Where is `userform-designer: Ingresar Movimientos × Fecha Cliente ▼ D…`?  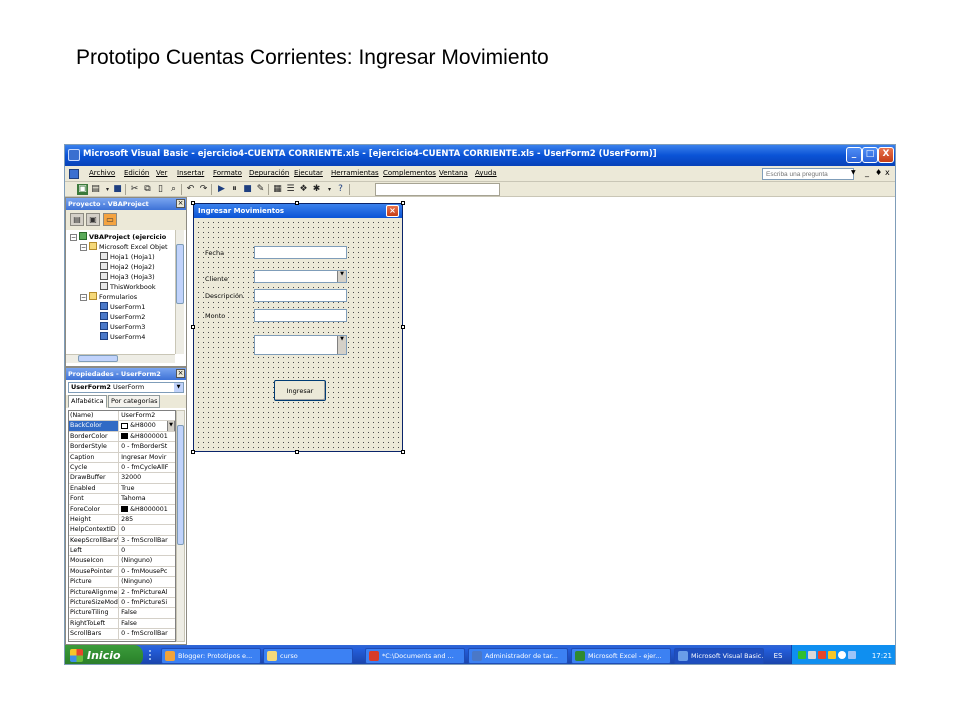 userform-designer: Ingresar Movimientos × Fecha Cliente ▼ D… is located at coordinates (298, 327).